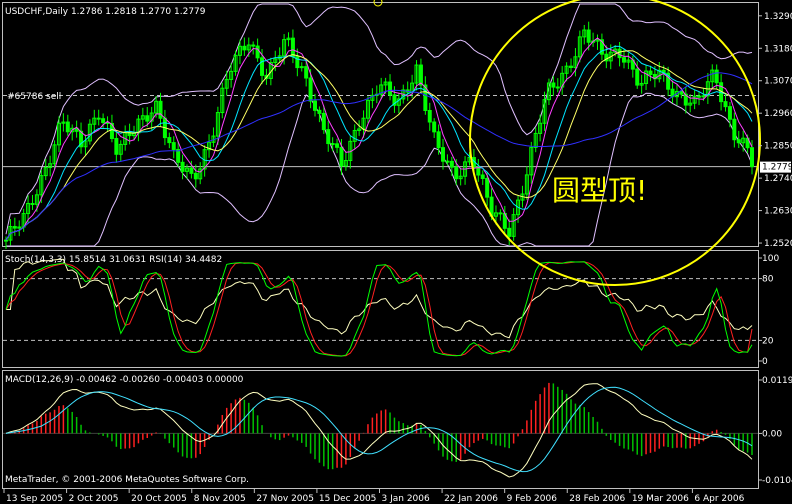  I want to click on stoch-tick-label: 0, so click(765, 362).